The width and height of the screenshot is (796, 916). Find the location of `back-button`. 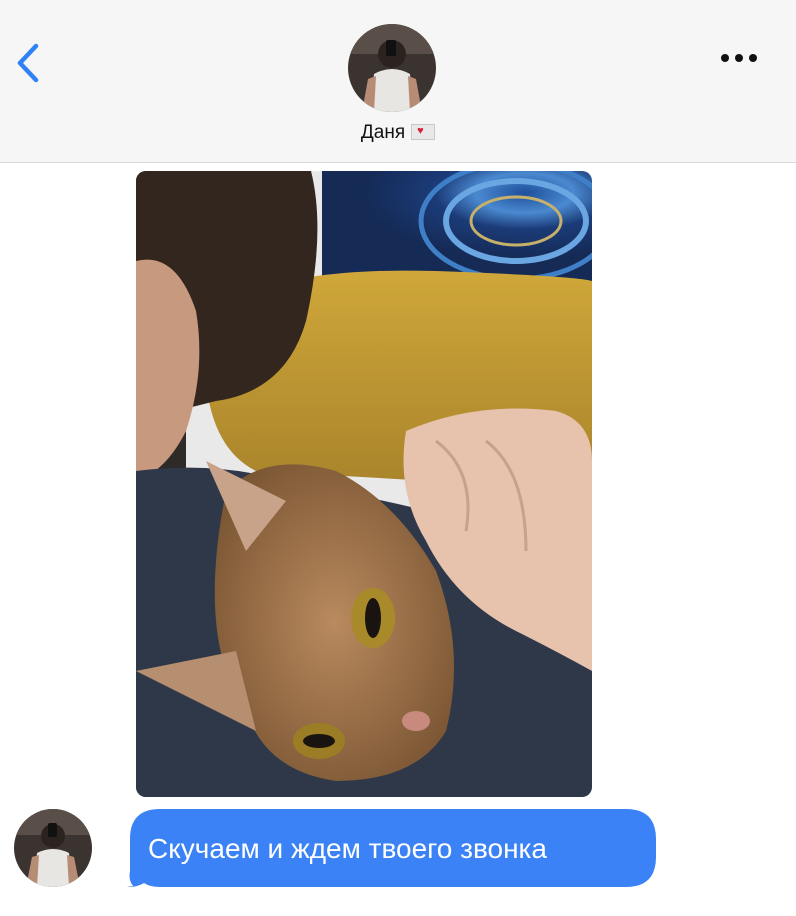

back-button is located at coordinates (29, 63).